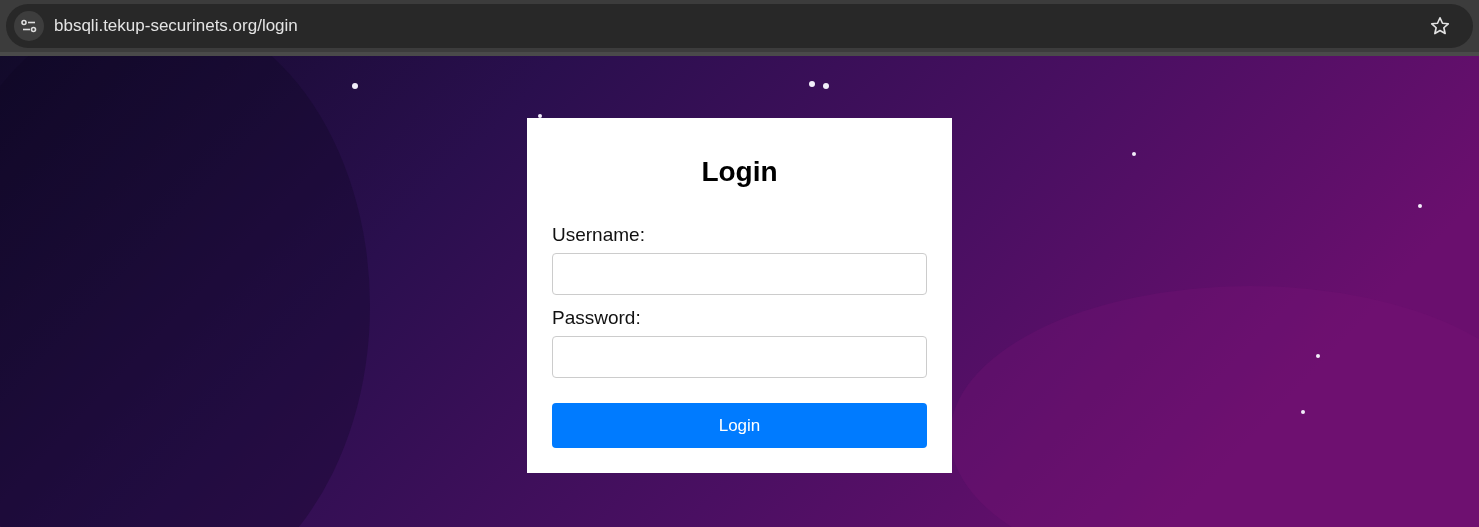 The image size is (1479, 527). What do you see at coordinates (599, 235) in the screenshot?
I see `field-label: Username:` at bounding box center [599, 235].